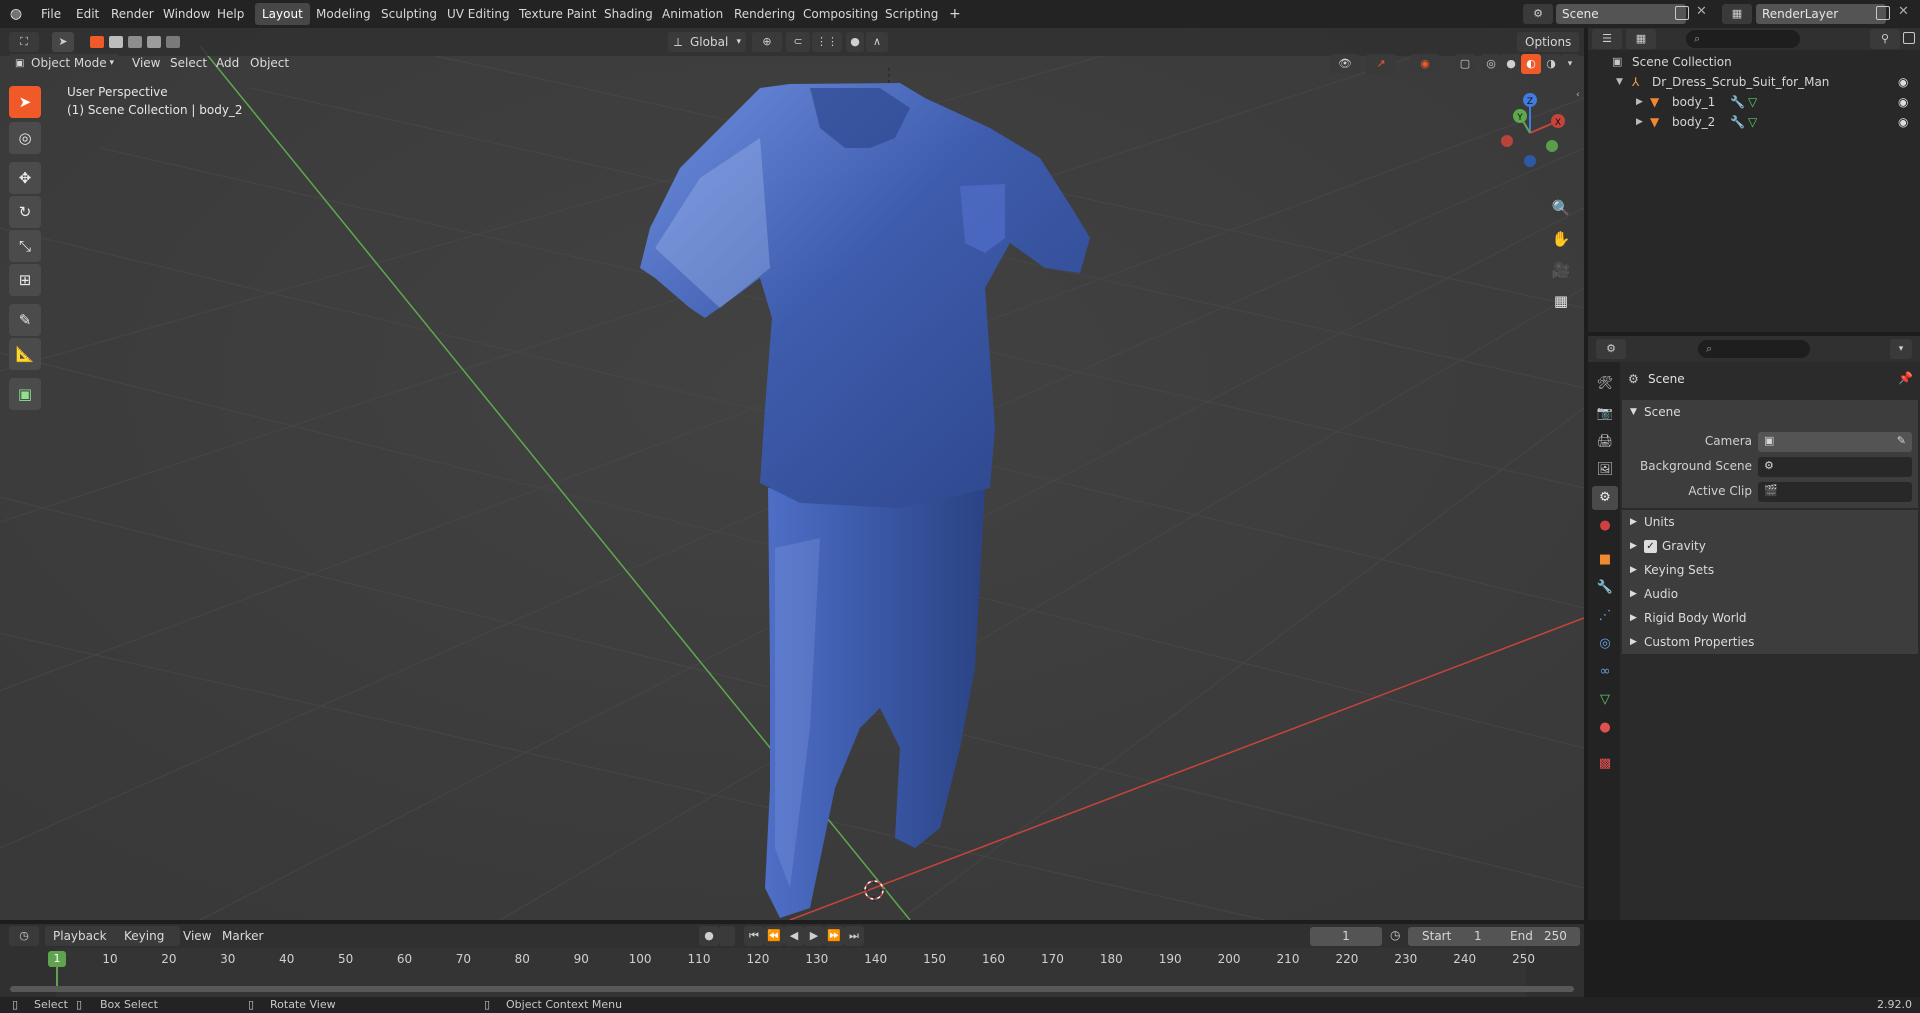 The image size is (1920, 1013). Describe the element at coordinates (1605, 498) in the screenshot. I see `tab-scene-icon: ⚙` at that location.